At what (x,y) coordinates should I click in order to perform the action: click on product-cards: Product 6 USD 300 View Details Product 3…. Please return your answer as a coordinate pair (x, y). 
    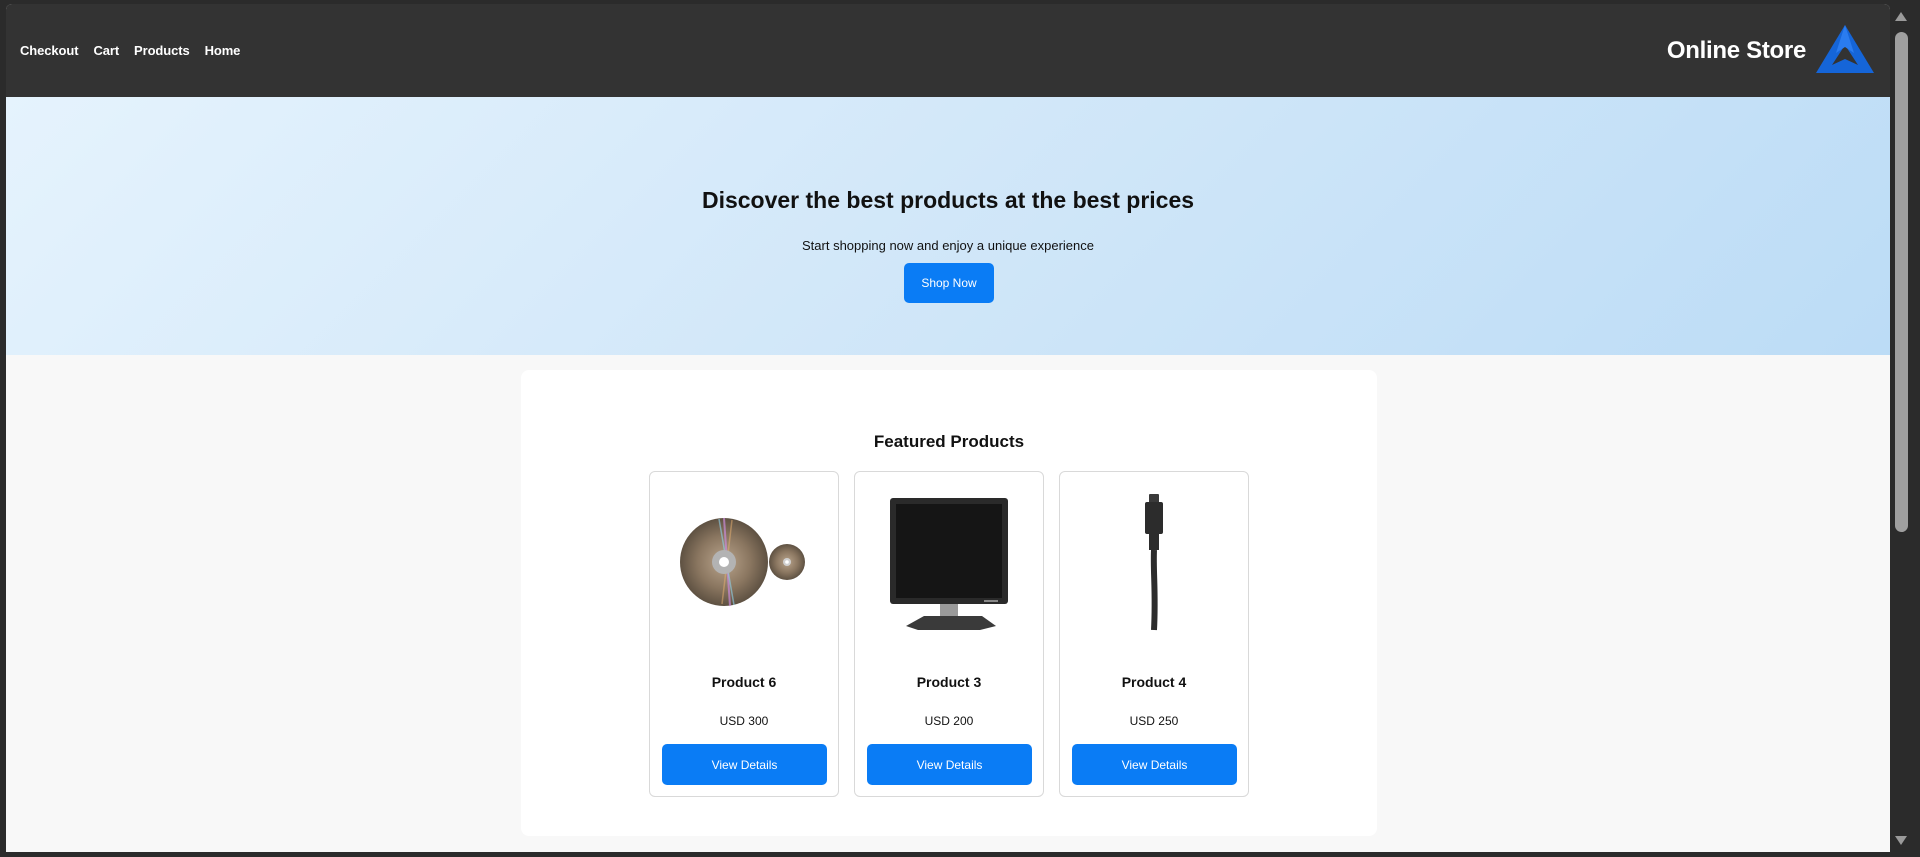
    Looking at the image, I should click on (949, 634).